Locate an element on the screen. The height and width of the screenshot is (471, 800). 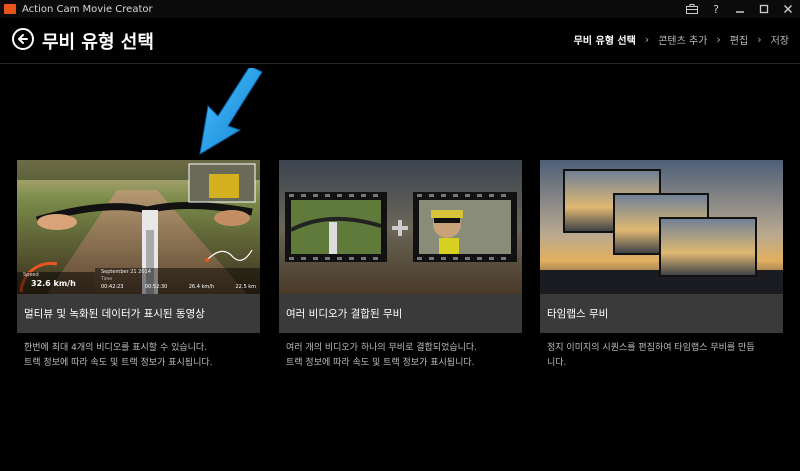
close-icon is located at coordinates (788, 9).